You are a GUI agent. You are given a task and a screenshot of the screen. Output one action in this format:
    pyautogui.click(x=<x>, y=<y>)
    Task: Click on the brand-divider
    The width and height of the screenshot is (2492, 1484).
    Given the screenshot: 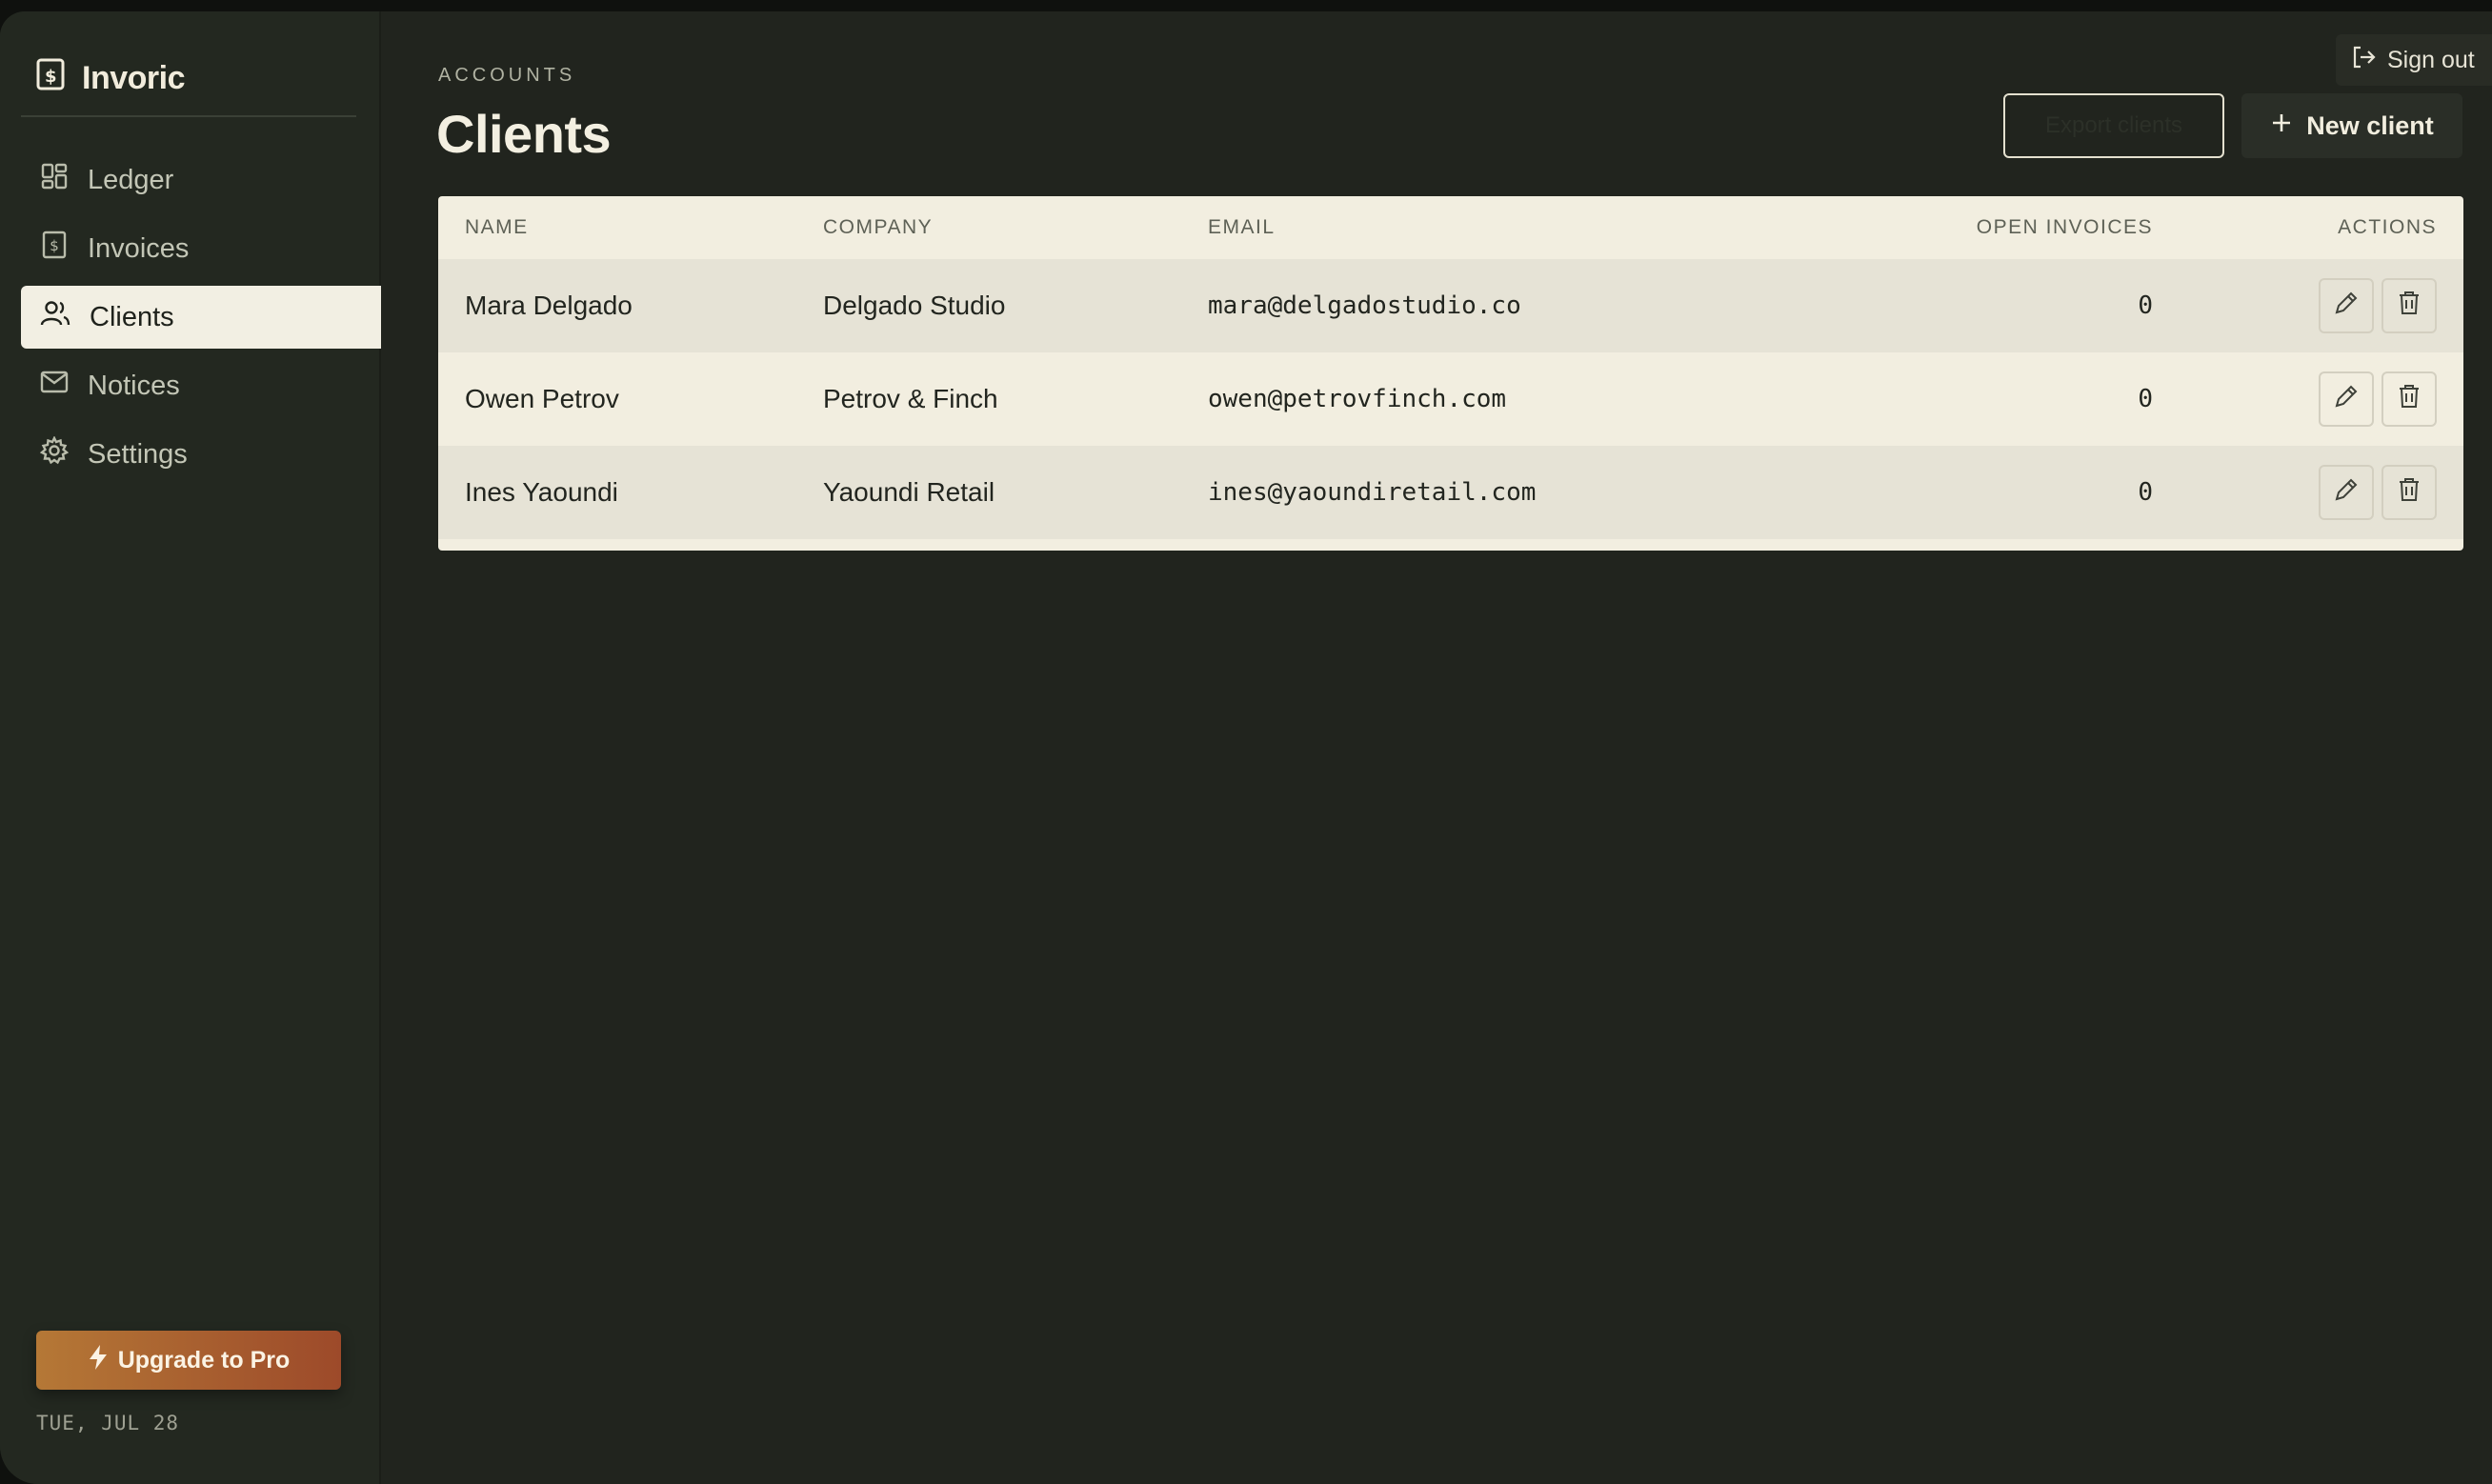 What is the action you would take?
    pyautogui.click(x=188, y=116)
    